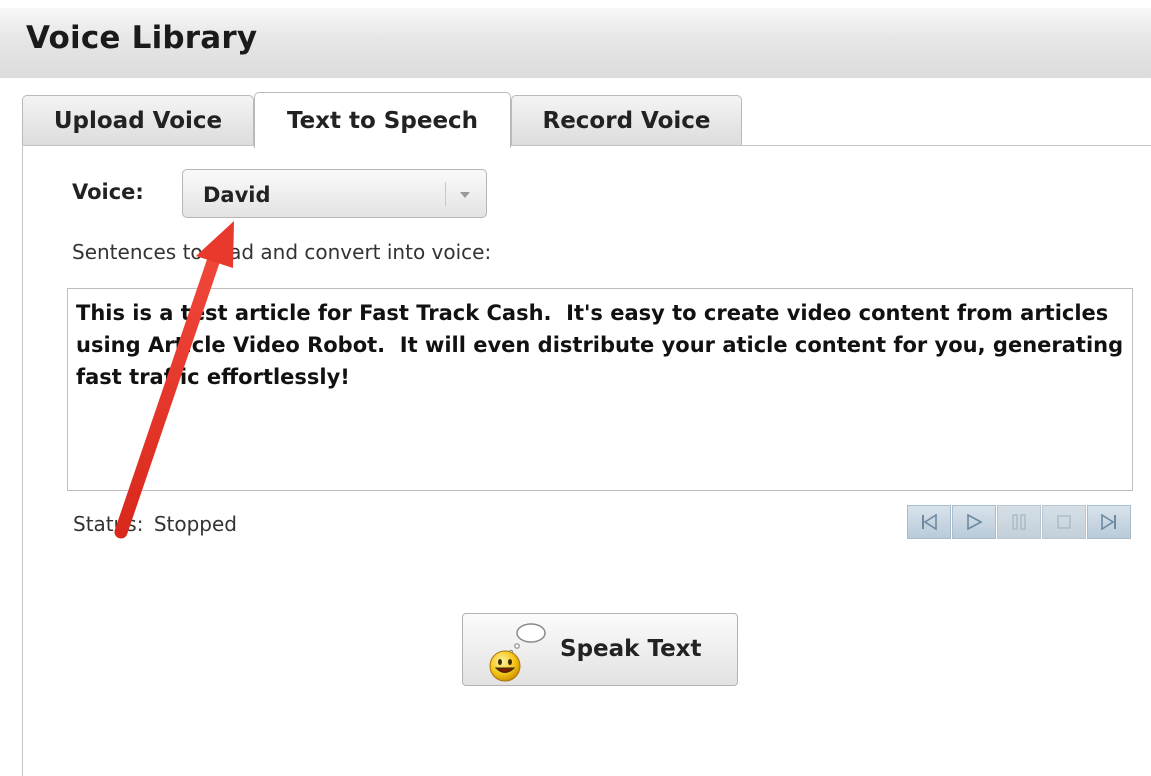  I want to click on pause-button, so click(1019, 522).